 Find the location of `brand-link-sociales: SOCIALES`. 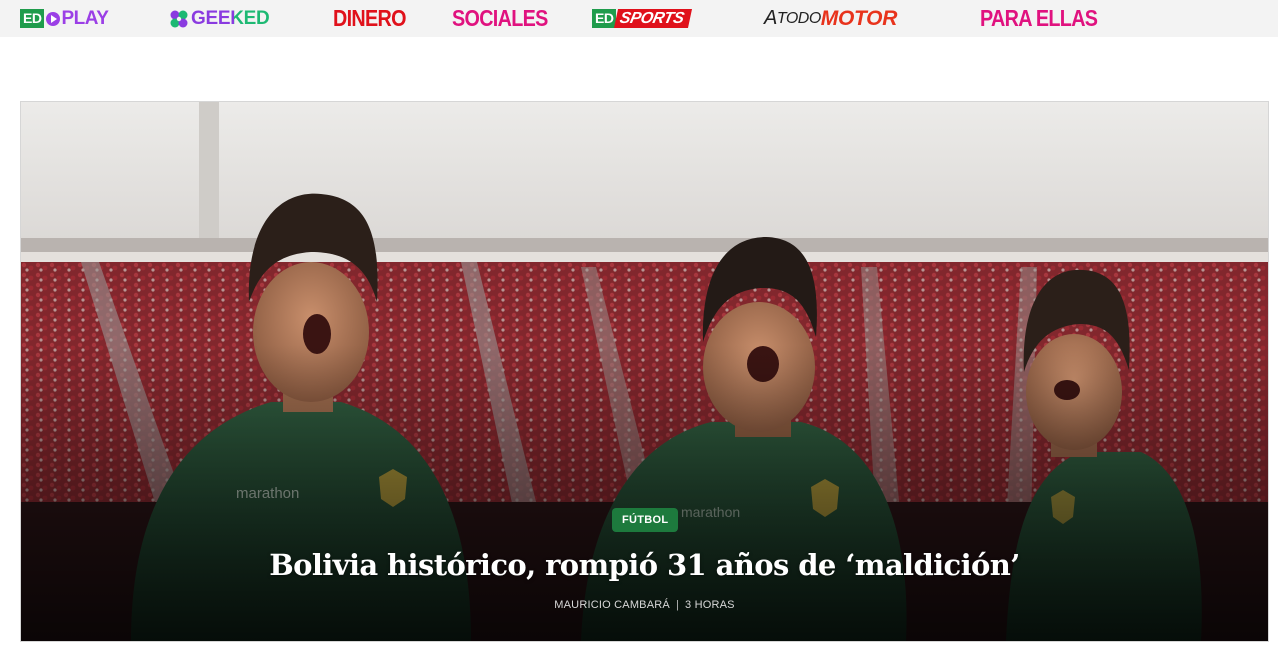

brand-link-sociales: SOCIALES is located at coordinates (507, 18).